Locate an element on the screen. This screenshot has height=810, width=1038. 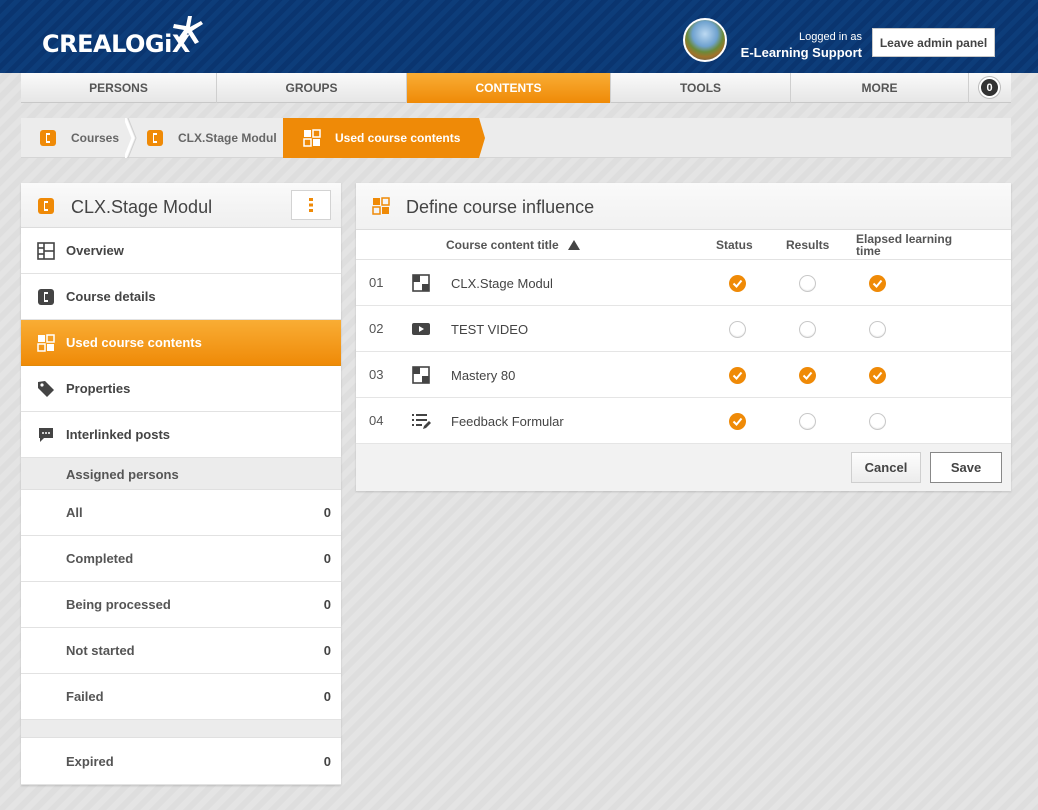
nav-contents: CONTENTS is located at coordinates (509, 88).